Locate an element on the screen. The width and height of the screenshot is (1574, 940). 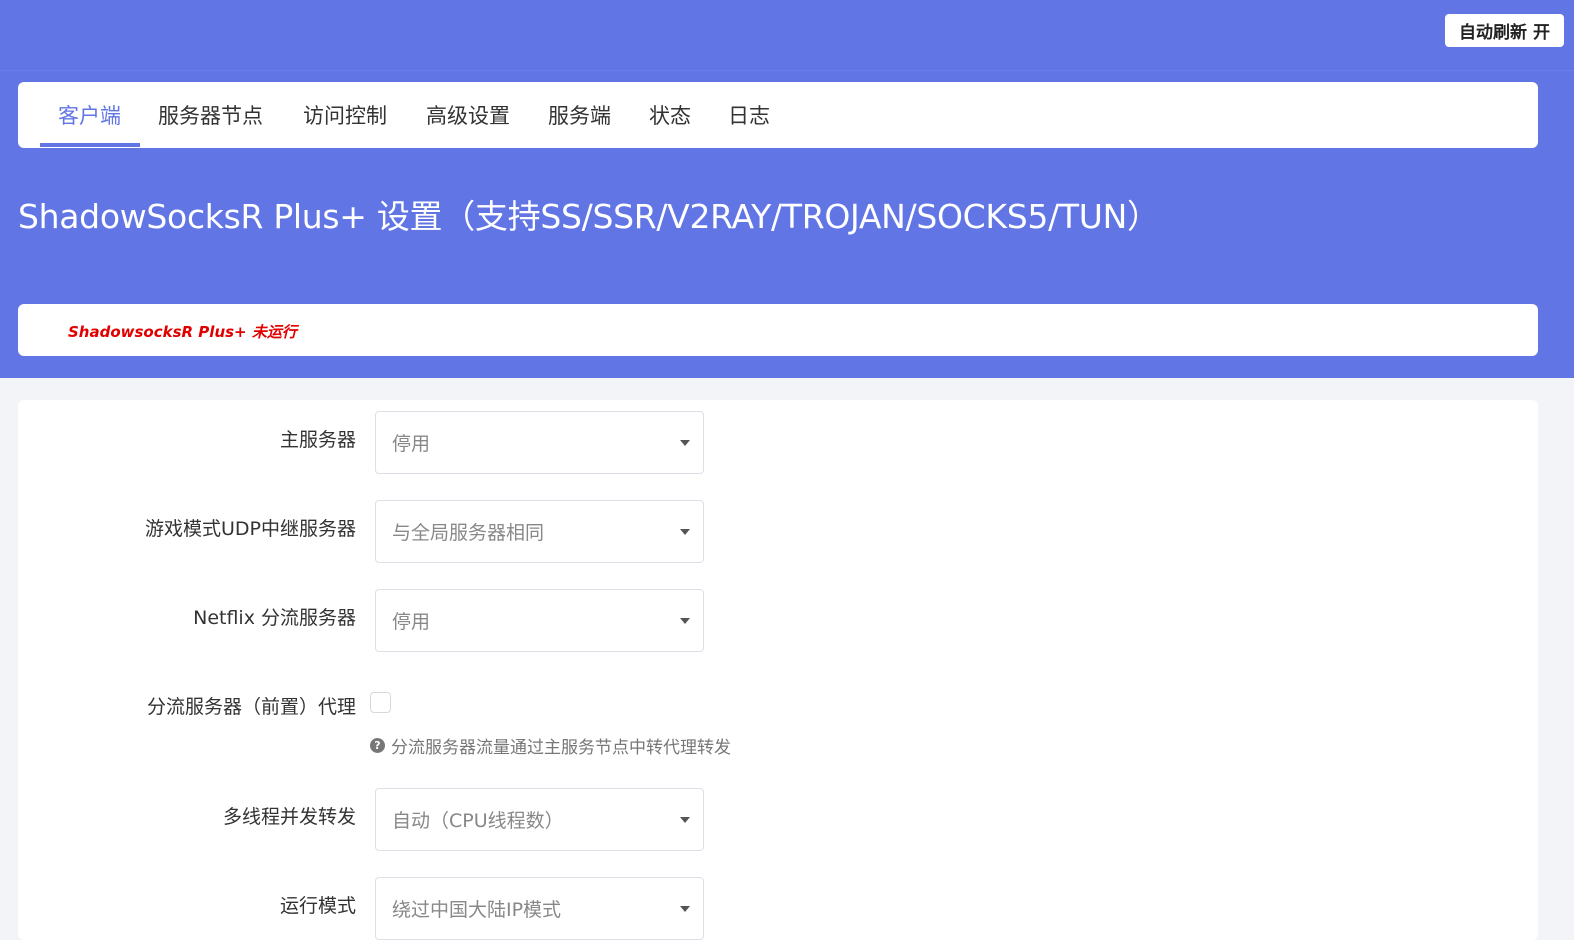
run-mode-label: 运行模式 is located at coordinates (317, 906).